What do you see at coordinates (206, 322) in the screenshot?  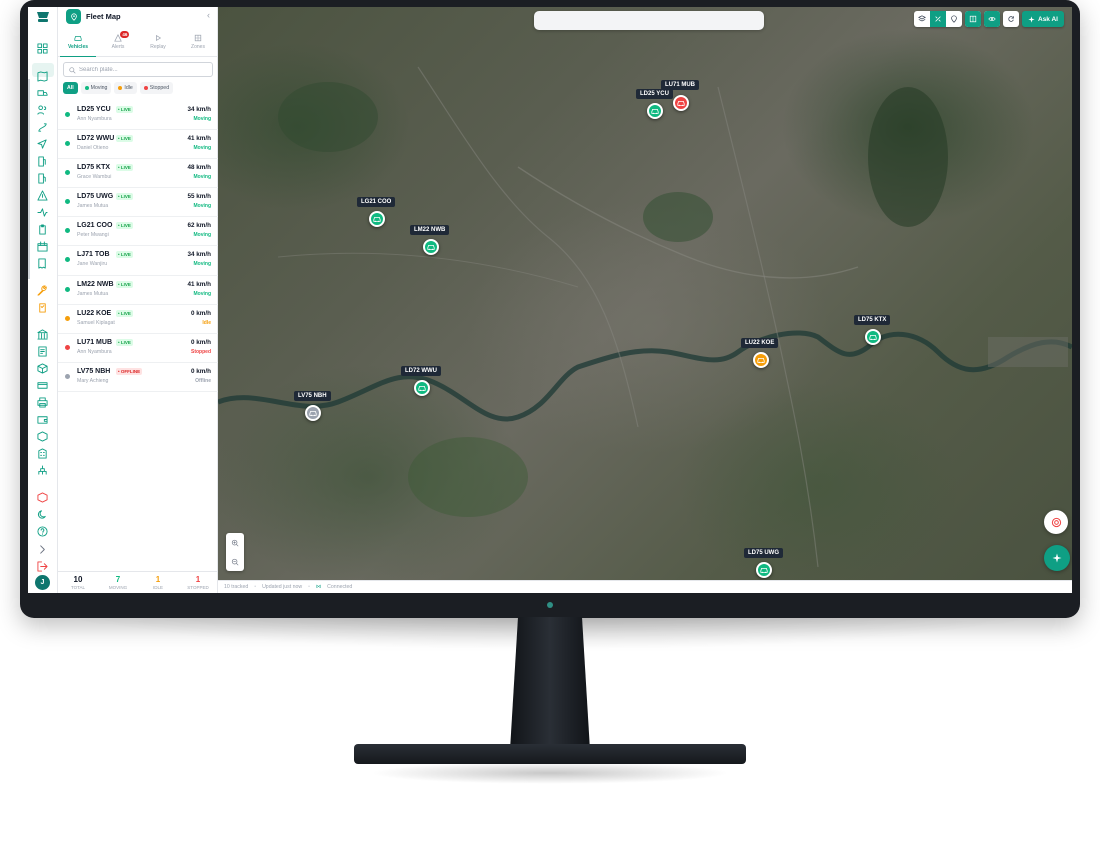 I see `vehicle-state: Idle` at bounding box center [206, 322].